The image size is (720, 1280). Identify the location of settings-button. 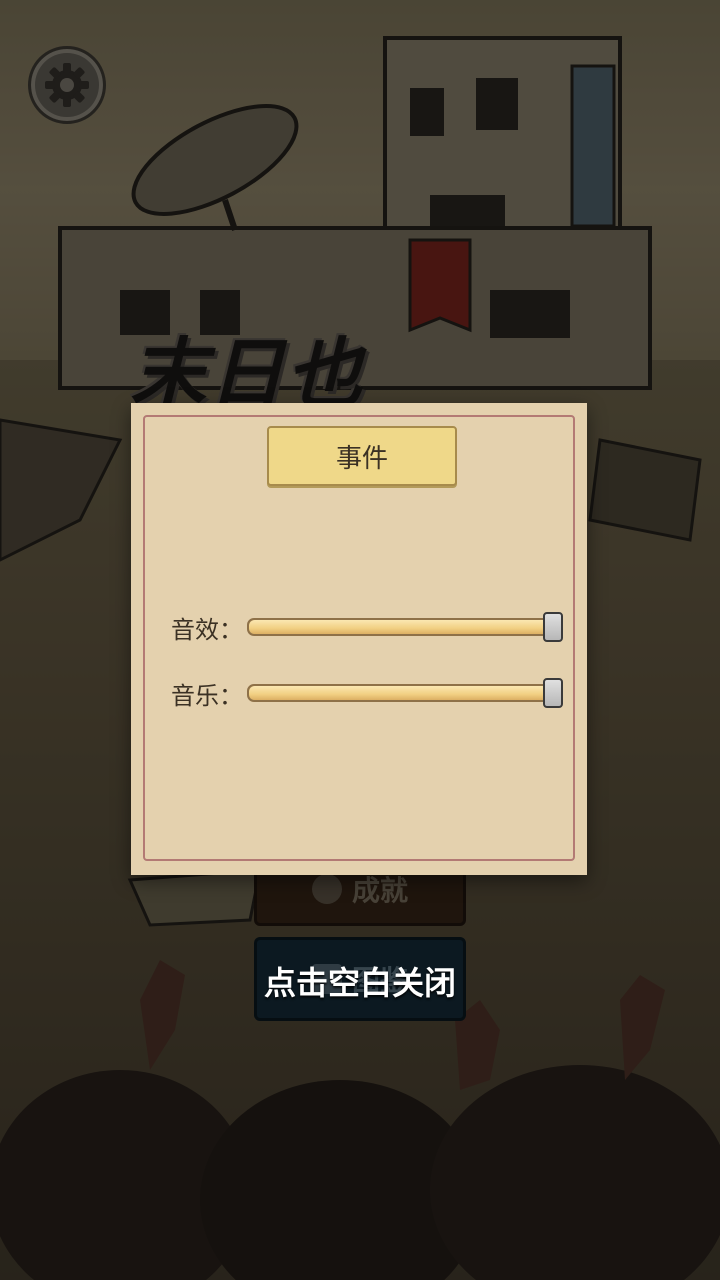
(67, 85).